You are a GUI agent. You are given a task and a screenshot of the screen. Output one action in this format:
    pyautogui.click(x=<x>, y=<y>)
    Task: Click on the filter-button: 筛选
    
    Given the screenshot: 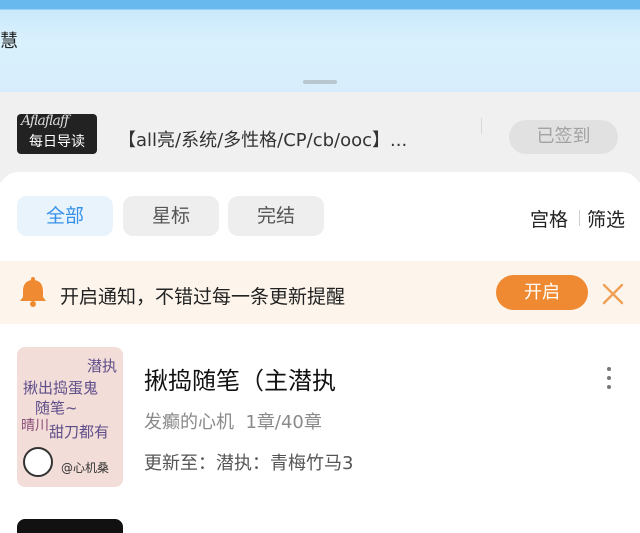 What is the action you would take?
    pyautogui.click(x=606, y=218)
    